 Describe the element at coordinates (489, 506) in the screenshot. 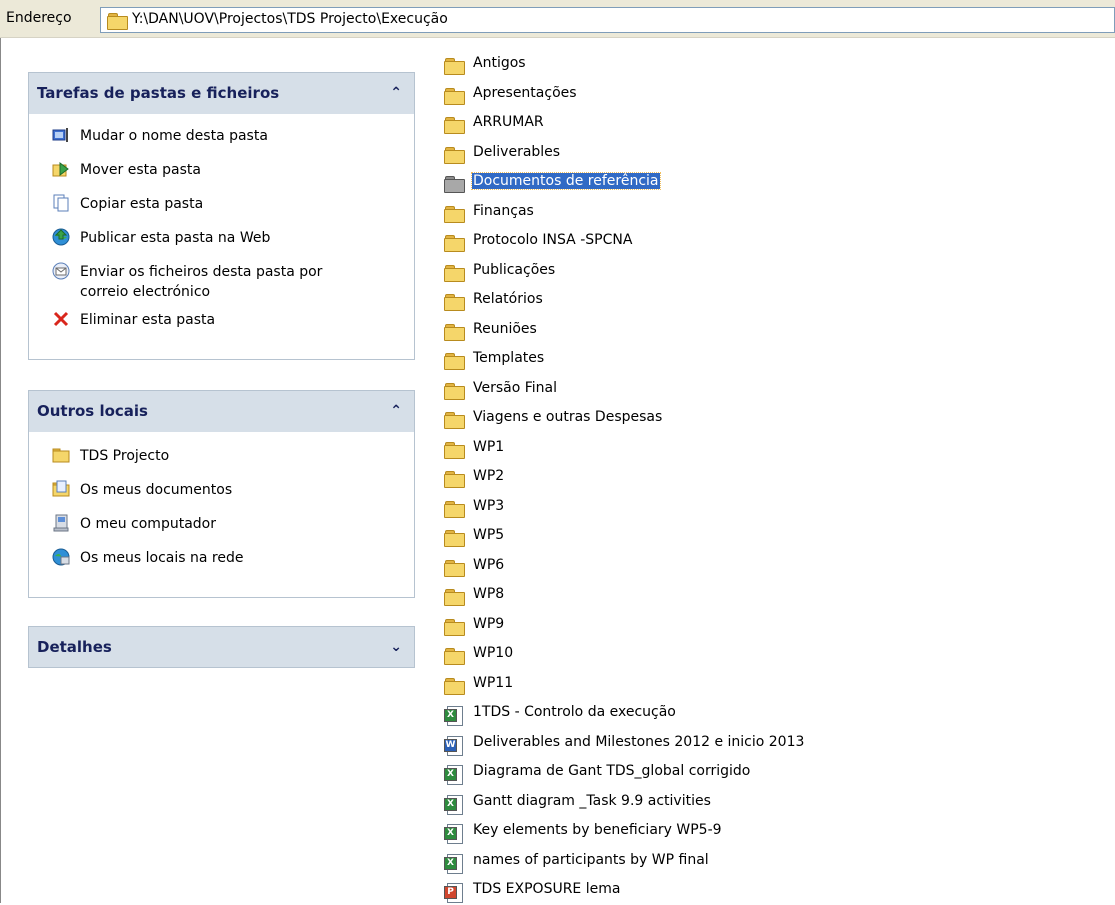

I see `item-name: WP3` at that location.